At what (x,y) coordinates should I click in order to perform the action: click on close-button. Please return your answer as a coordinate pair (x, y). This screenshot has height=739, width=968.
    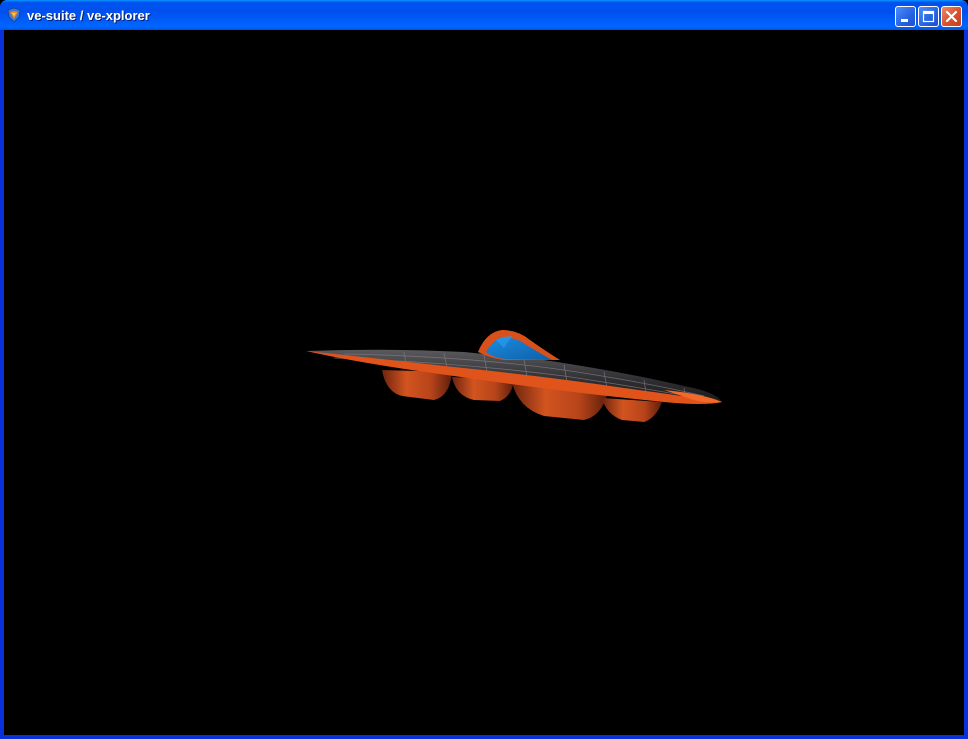
    Looking at the image, I should click on (951, 16).